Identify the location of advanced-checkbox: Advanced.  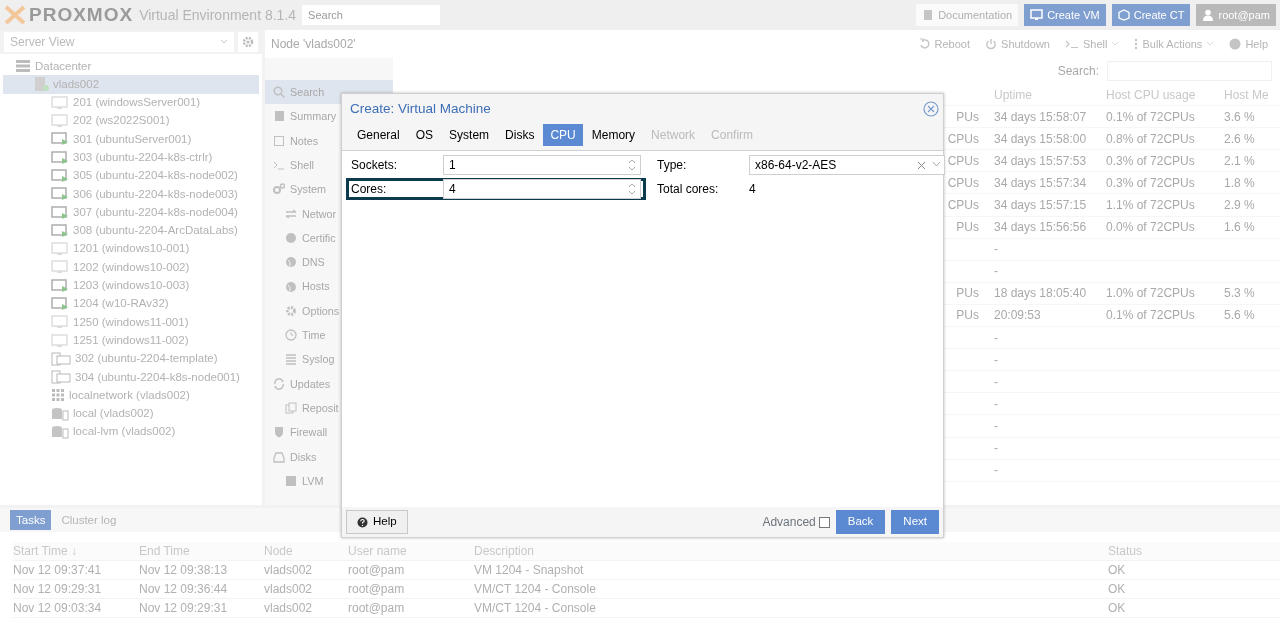
(796, 522).